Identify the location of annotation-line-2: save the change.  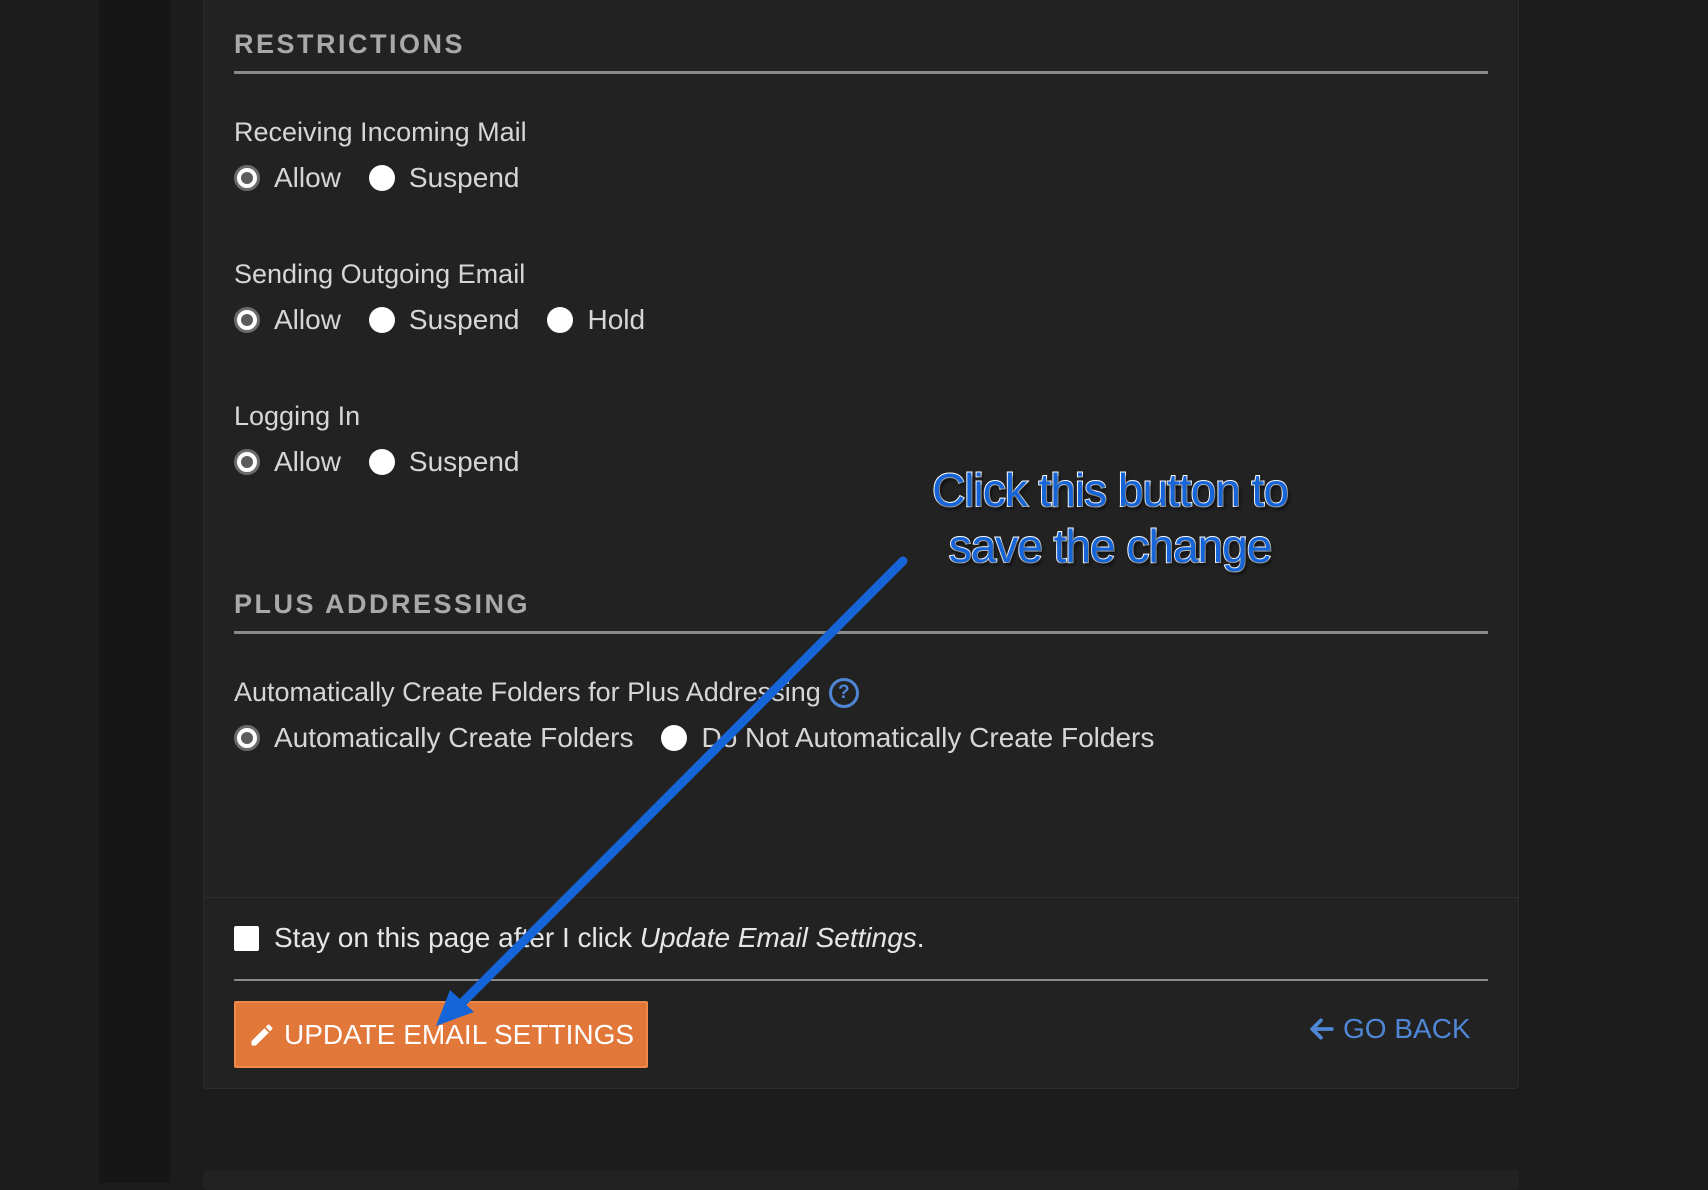
(1111, 546).